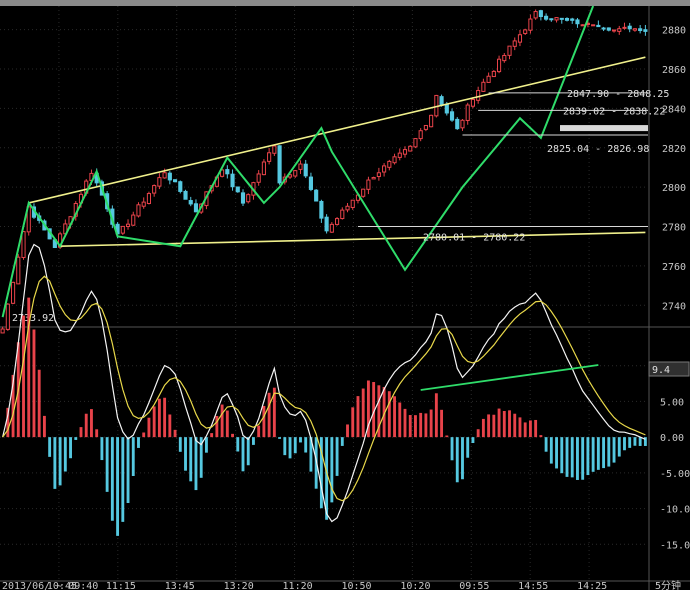 This screenshot has height=590, width=690. What do you see at coordinates (674, 228) in the screenshot?
I see `price-tick-label: 2780` at bounding box center [674, 228].